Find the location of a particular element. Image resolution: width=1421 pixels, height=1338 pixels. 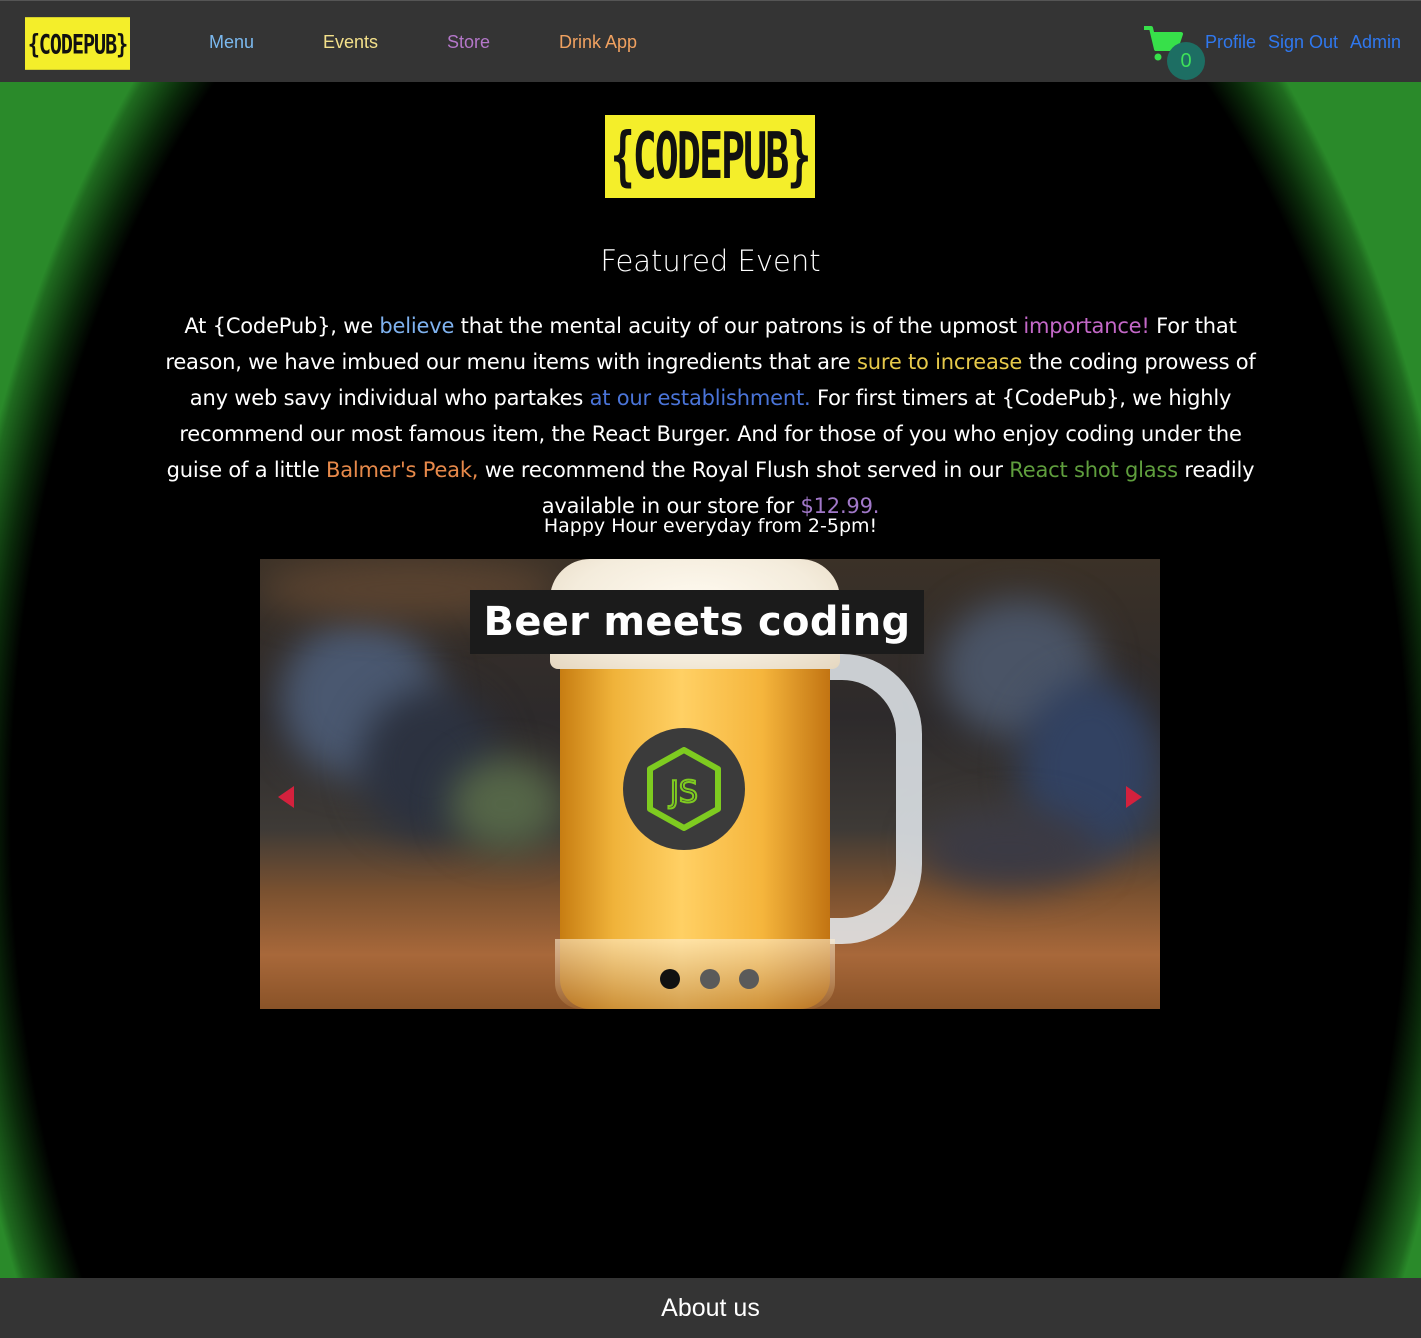

about-us-link: About us is located at coordinates (710, 1308).